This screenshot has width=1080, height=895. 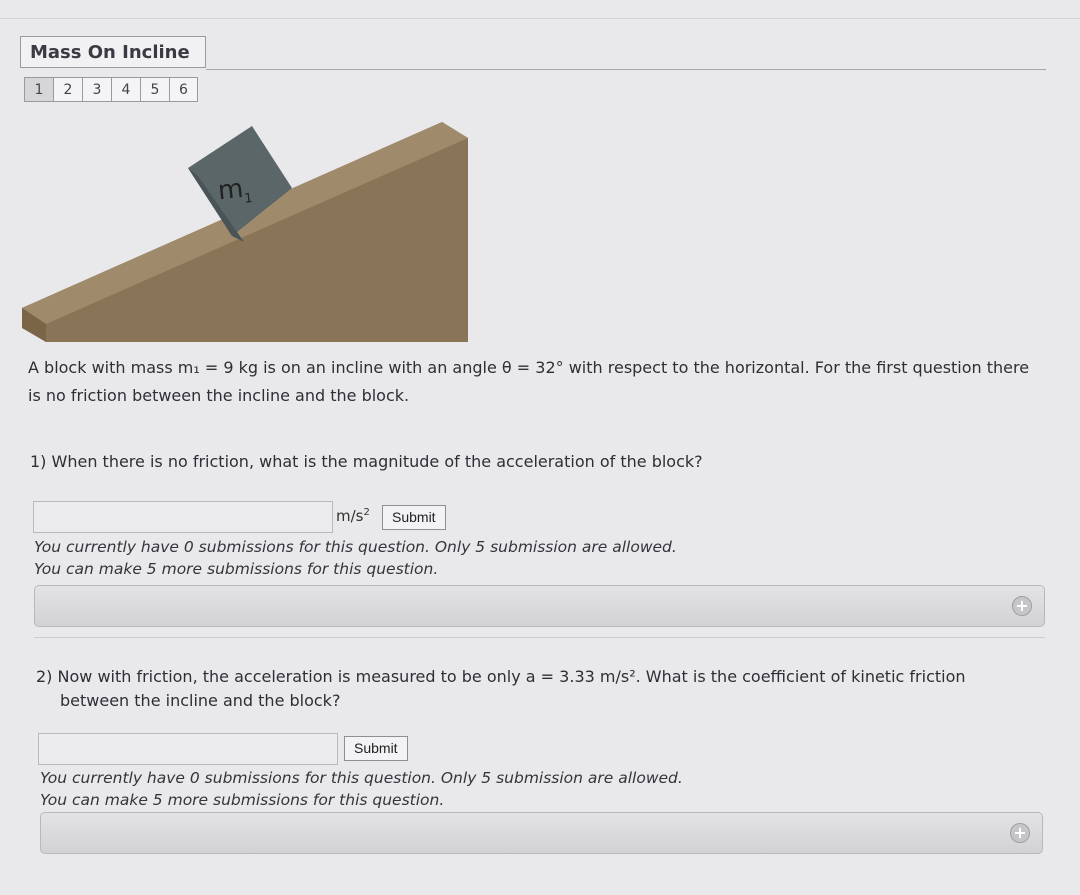 What do you see at coordinates (366, 512) in the screenshot?
I see `question-1-unit-exponent: 2` at bounding box center [366, 512].